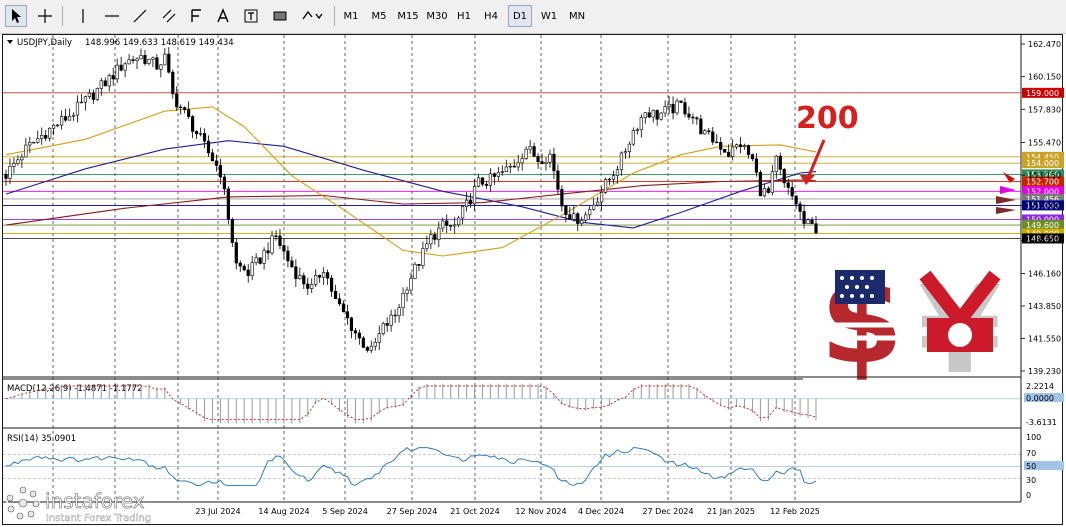  What do you see at coordinates (1044, 273) in the screenshot?
I see `price-tick-label: 146.160` at bounding box center [1044, 273].